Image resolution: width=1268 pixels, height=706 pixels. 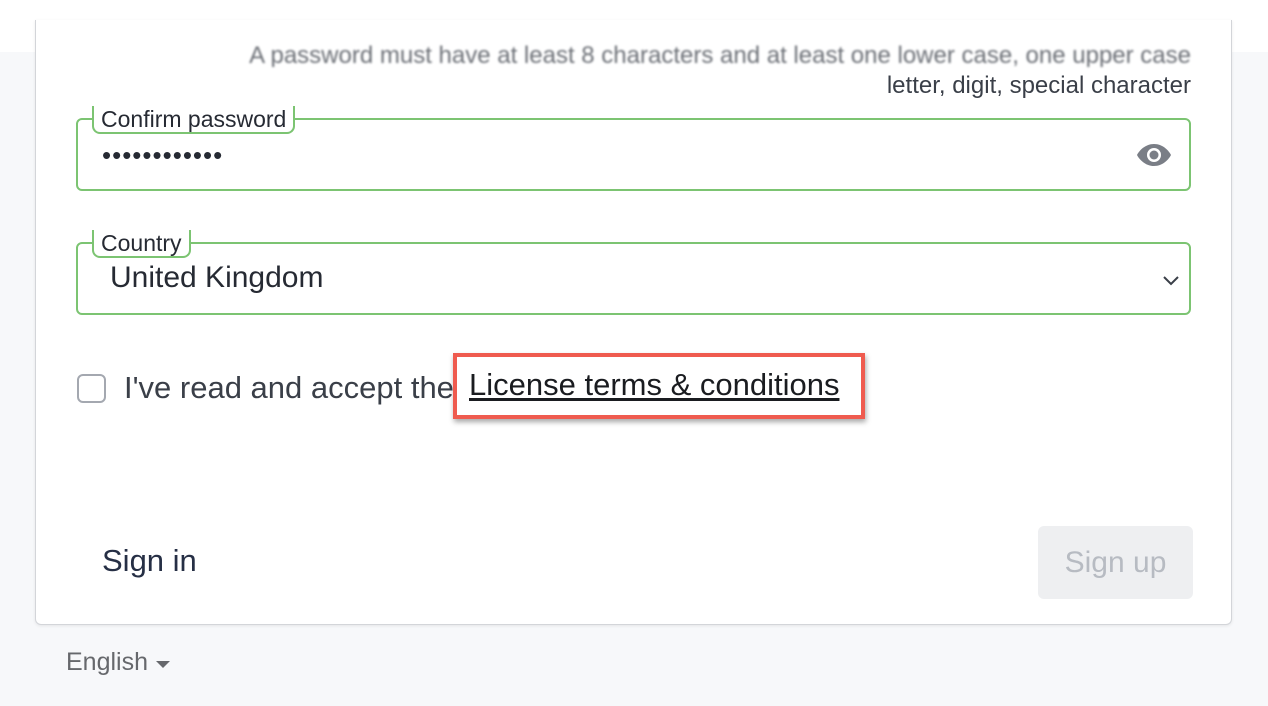 What do you see at coordinates (633, 272) in the screenshot?
I see `country-select: Country United Kingdom` at bounding box center [633, 272].